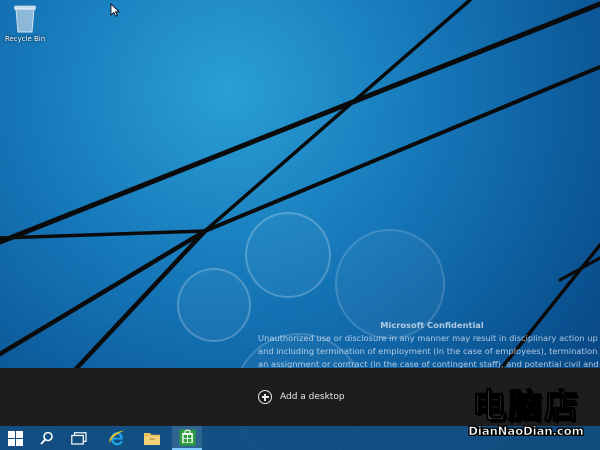 This screenshot has height=450, width=600. I want to click on store-icon, so click(187, 437).